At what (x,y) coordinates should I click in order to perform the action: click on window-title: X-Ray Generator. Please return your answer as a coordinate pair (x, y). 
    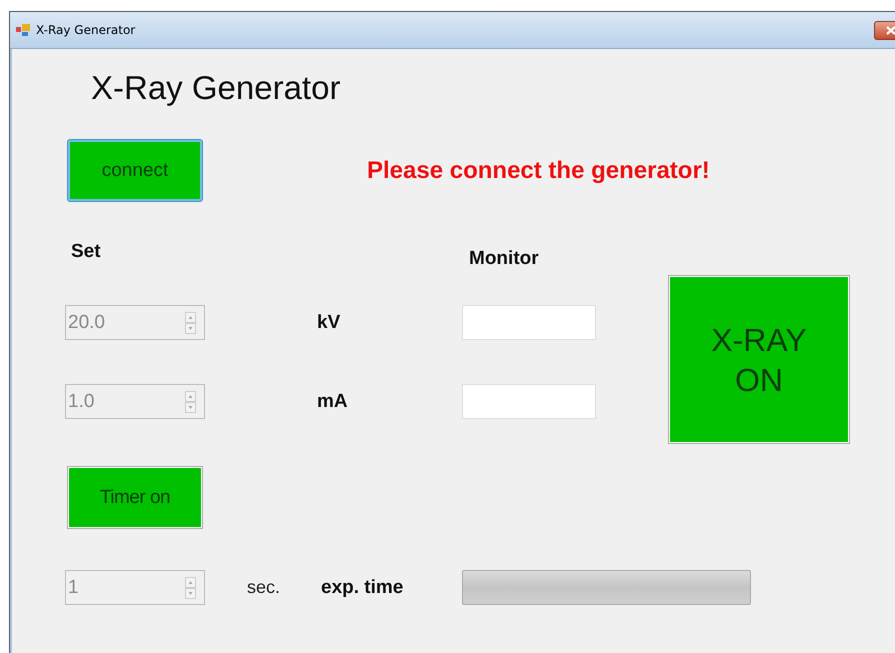
    Looking at the image, I should click on (86, 30).